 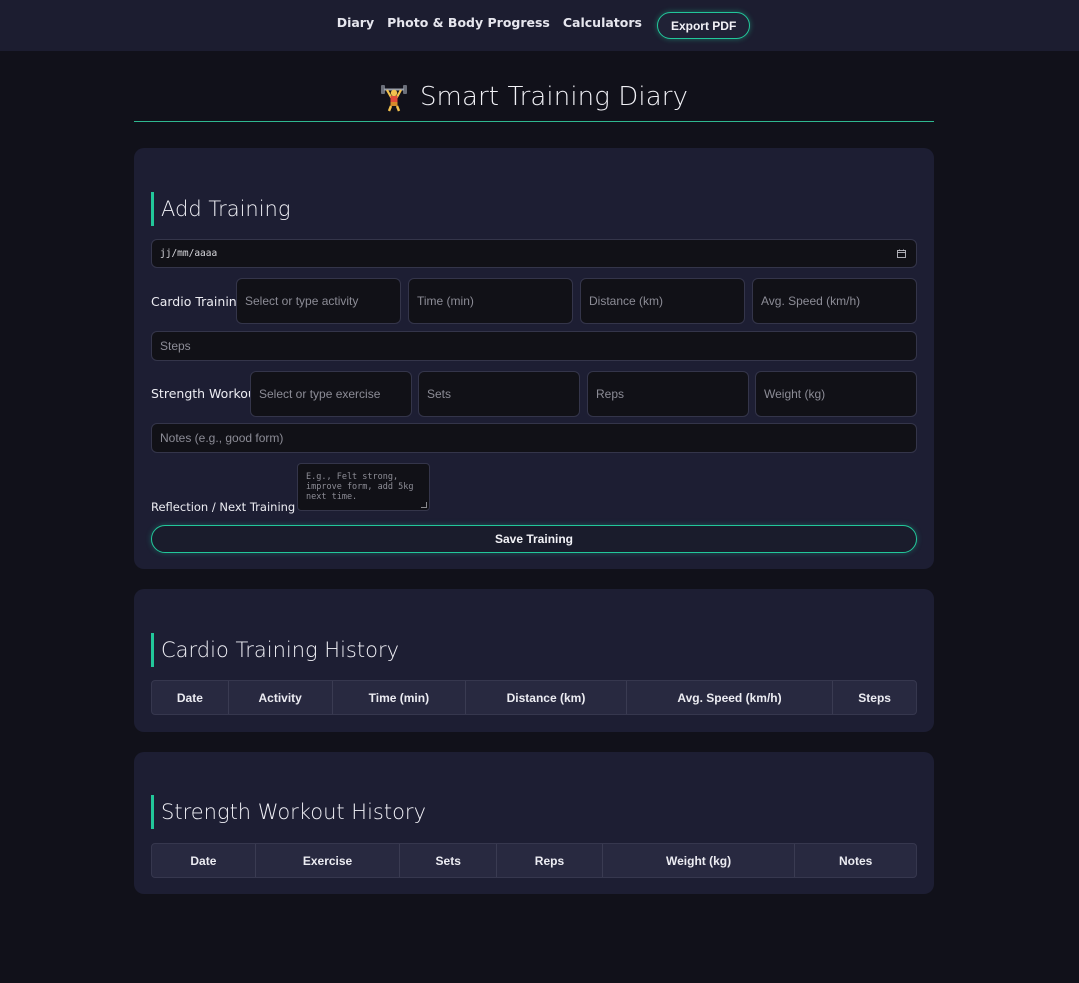 What do you see at coordinates (546, 697) in the screenshot?
I see `column-header-distance: Distance (km)` at bounding box center [546, 697].